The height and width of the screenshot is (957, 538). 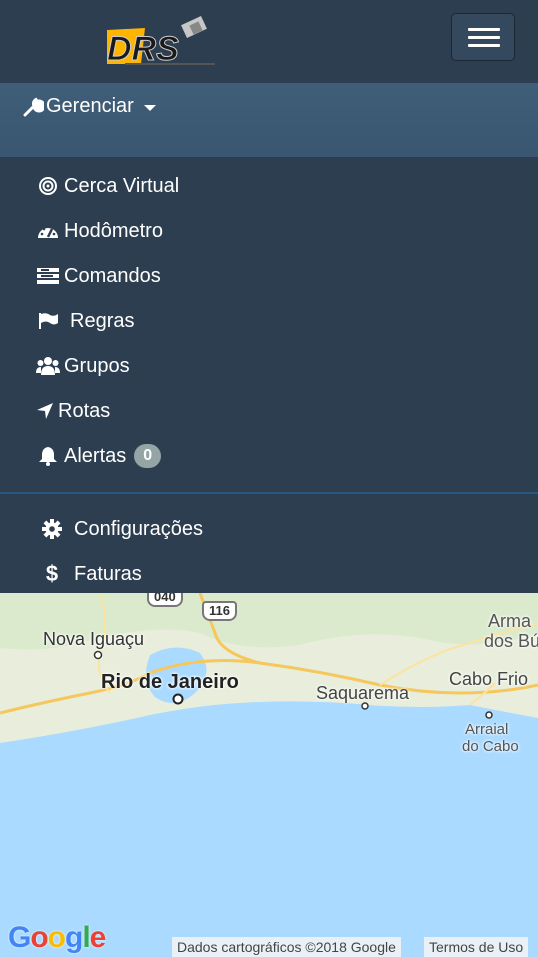 I want to click on menu-item-comandos: Comandos, so click(x=98, y=276).